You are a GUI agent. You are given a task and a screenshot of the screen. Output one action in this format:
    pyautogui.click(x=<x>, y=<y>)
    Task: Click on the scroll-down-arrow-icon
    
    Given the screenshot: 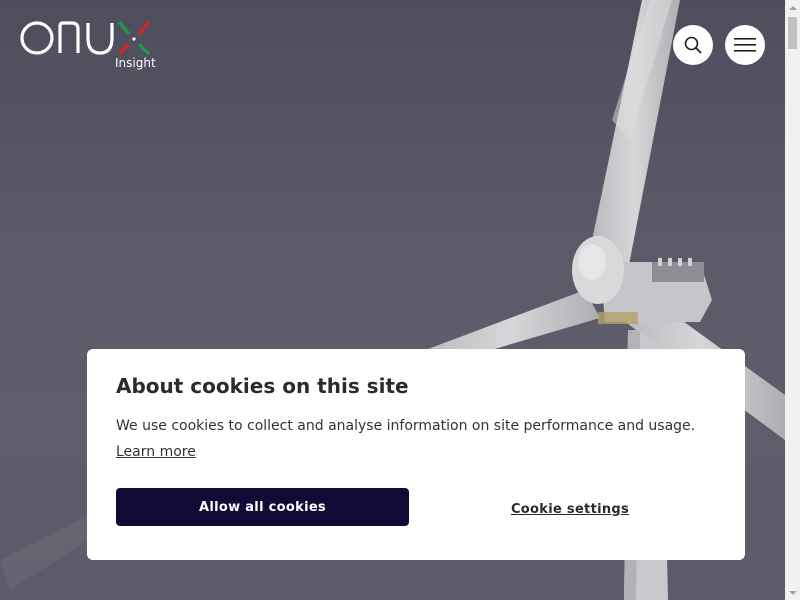 What is the action you would take?
    pyautogui.click(x=792, y=592)
    